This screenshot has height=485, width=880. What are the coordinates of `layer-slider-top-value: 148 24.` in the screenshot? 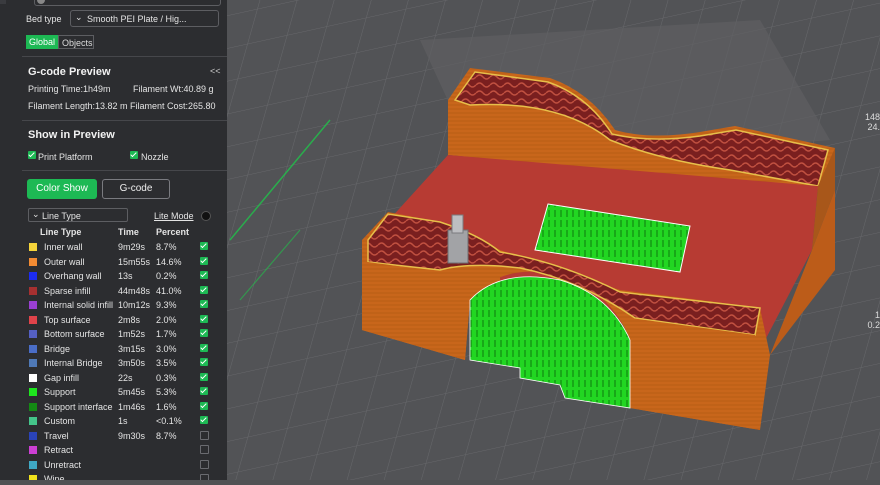 It's located at (871, 122).